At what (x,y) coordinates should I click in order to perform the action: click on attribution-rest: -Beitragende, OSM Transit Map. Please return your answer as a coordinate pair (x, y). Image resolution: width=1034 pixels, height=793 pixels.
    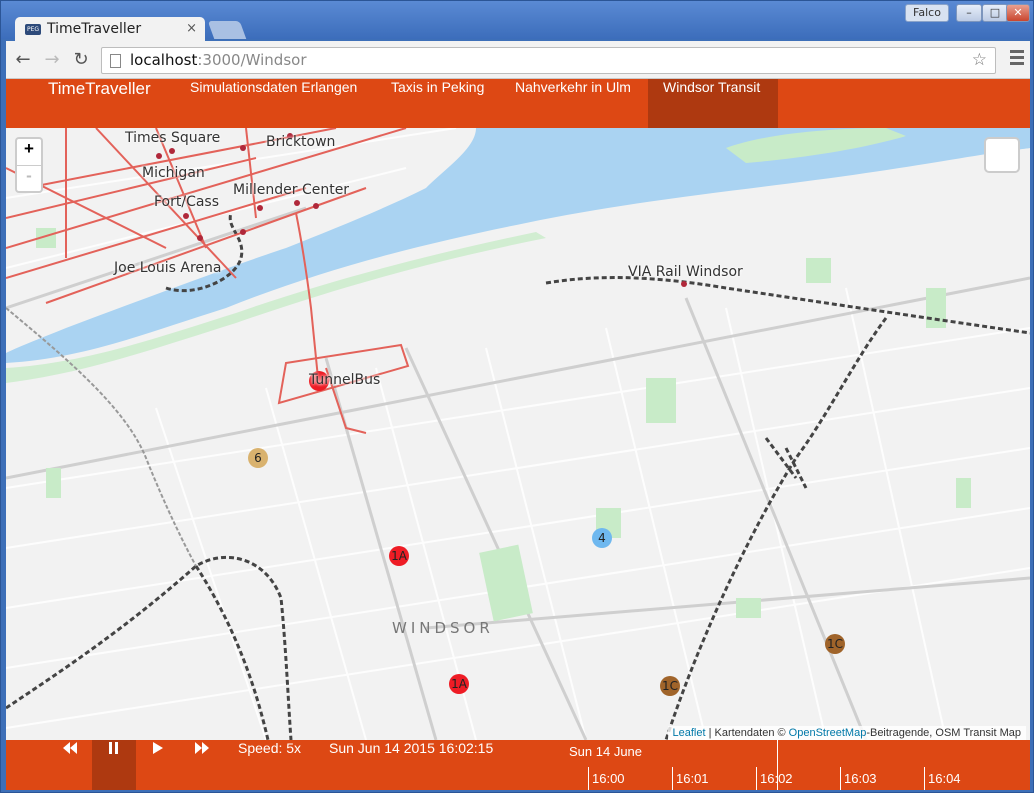
    Looking at the image, I should click on (943, 733).